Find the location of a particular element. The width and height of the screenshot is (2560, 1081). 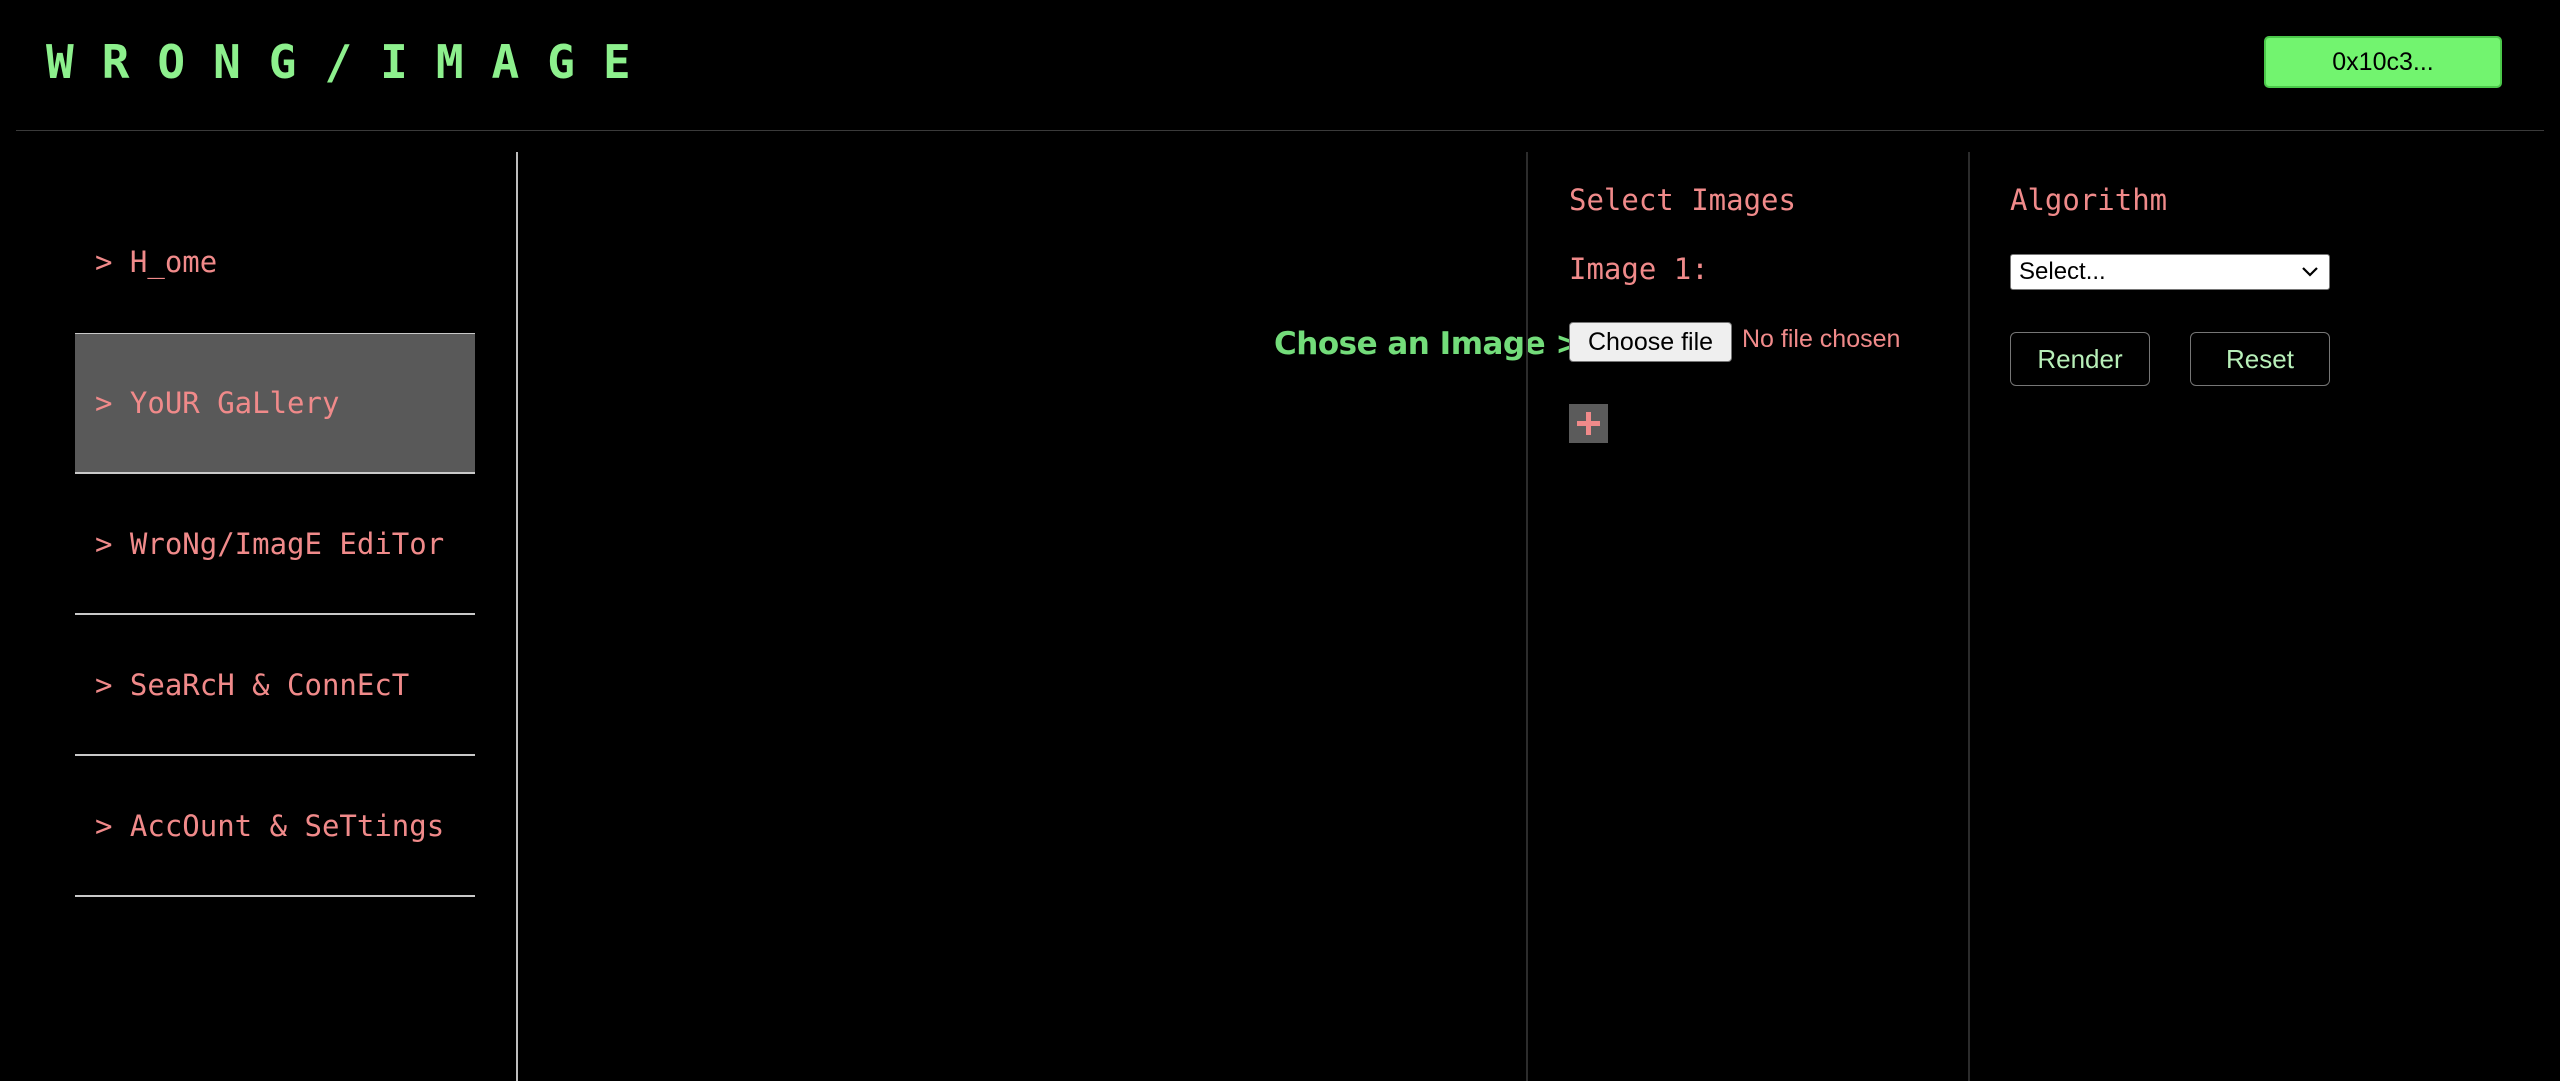

sidebar-divider is located at coordinates (517, 616).